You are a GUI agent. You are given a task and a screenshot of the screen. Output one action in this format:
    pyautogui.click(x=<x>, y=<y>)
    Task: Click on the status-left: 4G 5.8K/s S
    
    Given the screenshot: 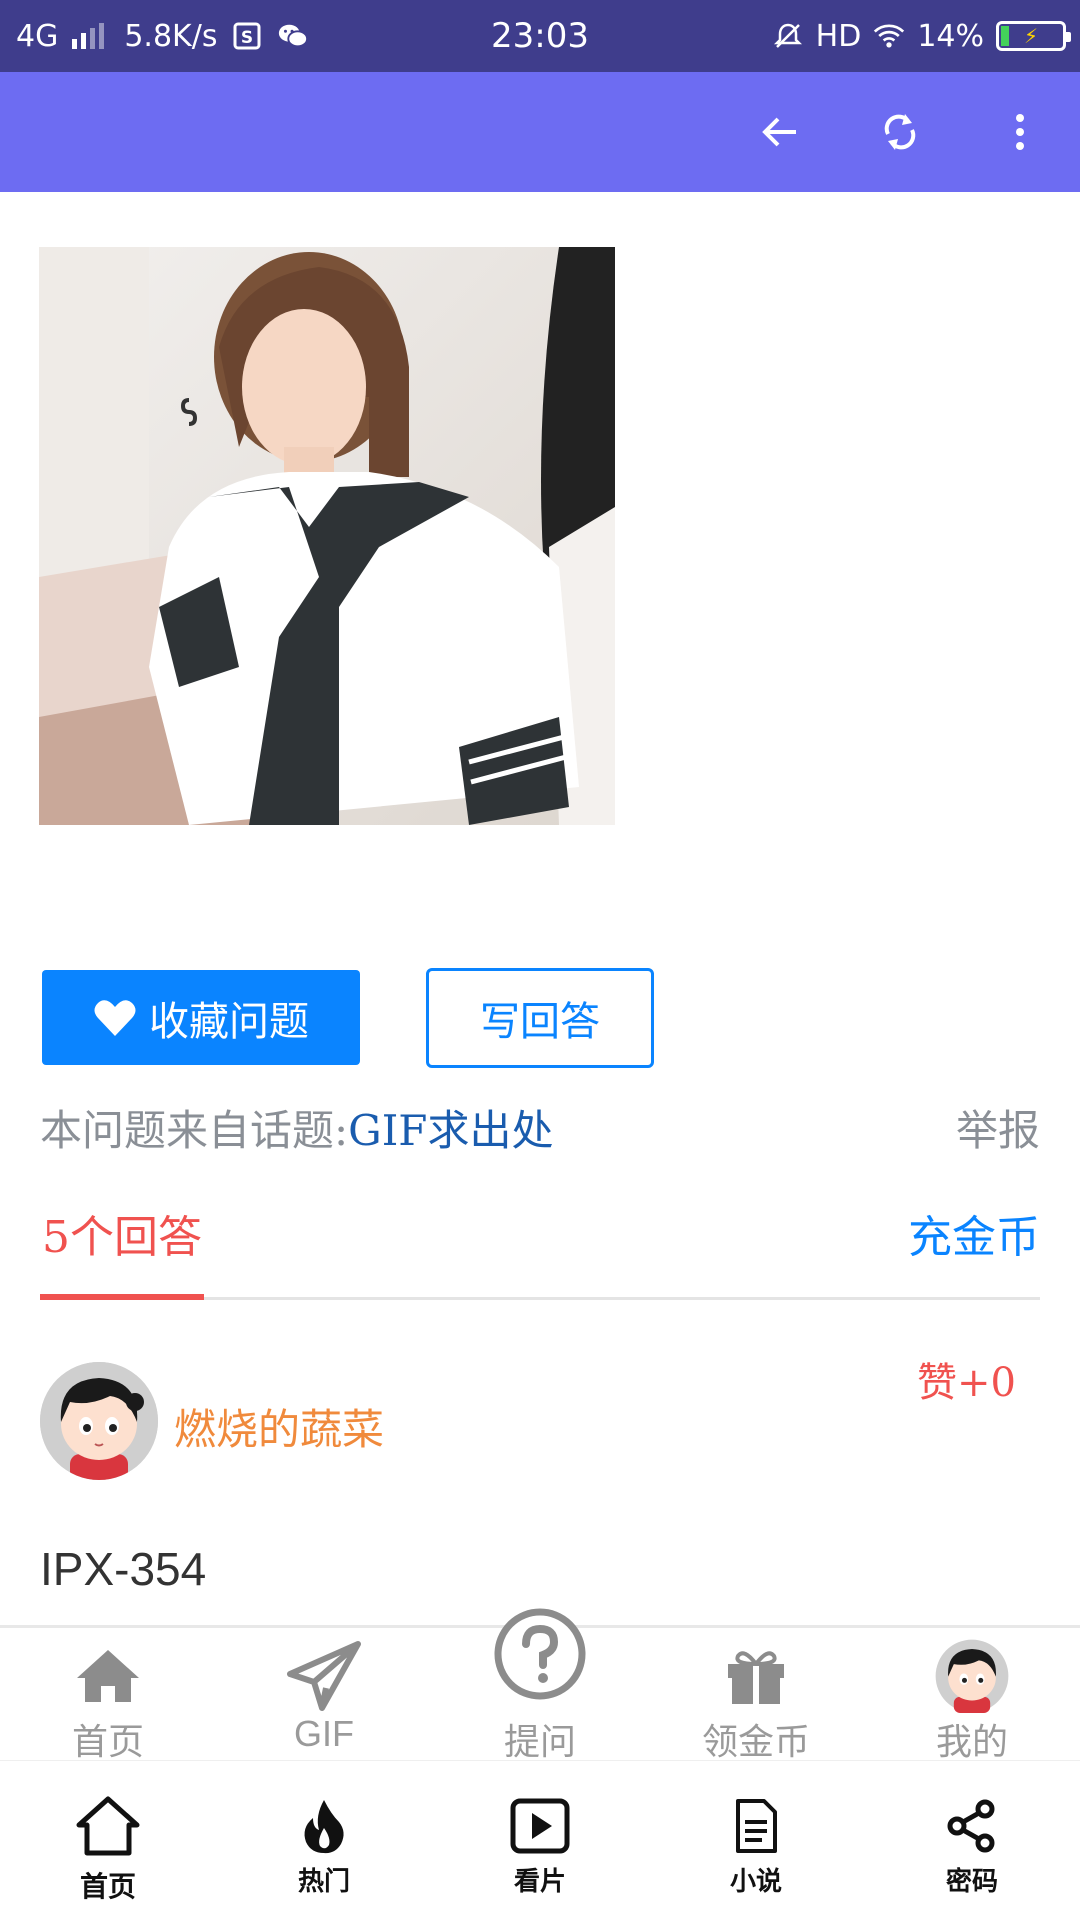 What is the action you would take?
    pyautogui.click(x=162, y=36)
    